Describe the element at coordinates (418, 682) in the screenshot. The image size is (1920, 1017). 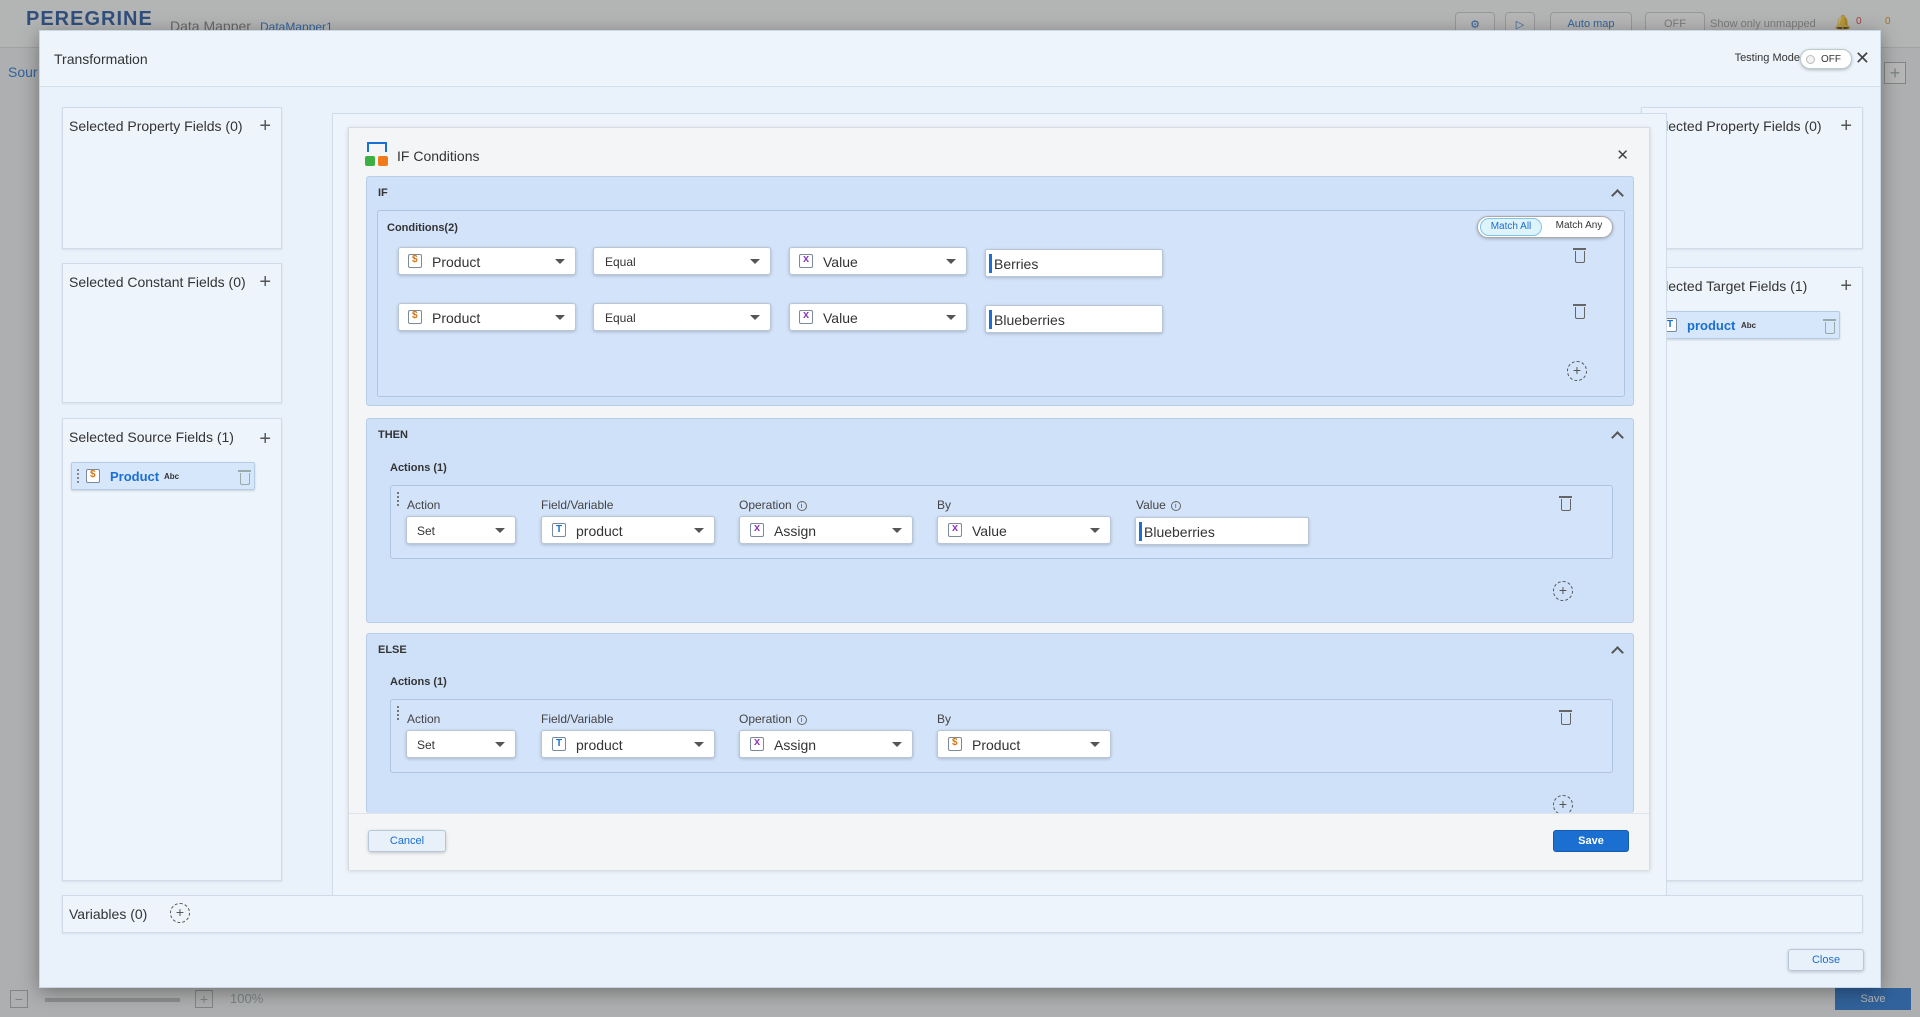
I see `else-actions-label: Actions (1)` at that location.